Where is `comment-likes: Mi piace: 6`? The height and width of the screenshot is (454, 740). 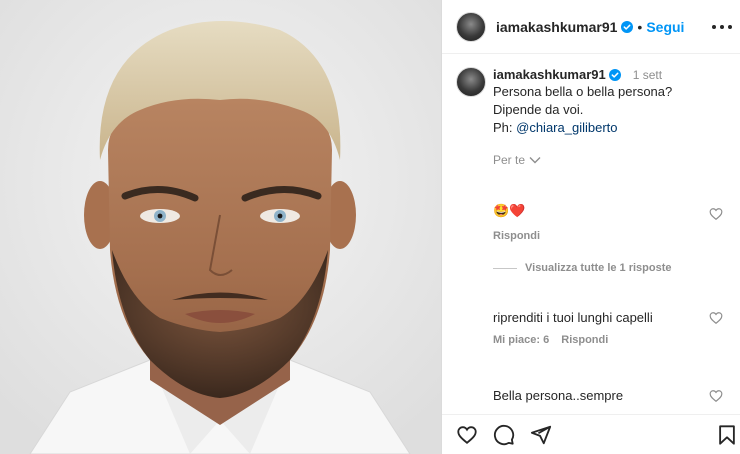
comment-likes: Mi piace: 6 is located at coordinates (521, 340).